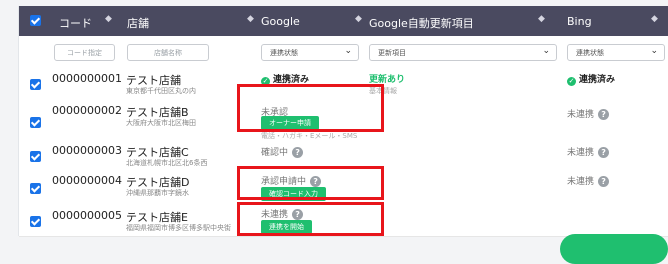 This screenshot has height=264, width=668. I want to click on store-address: 東京都千代田区丸の内, so click(161, 91).